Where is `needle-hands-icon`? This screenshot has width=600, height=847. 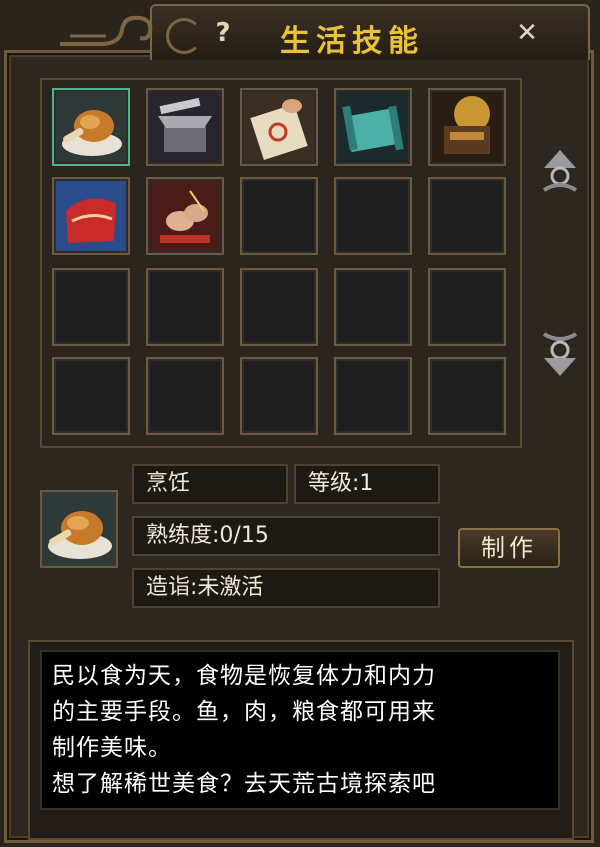
needle-hands-icon is located at coordinates (185, 216).